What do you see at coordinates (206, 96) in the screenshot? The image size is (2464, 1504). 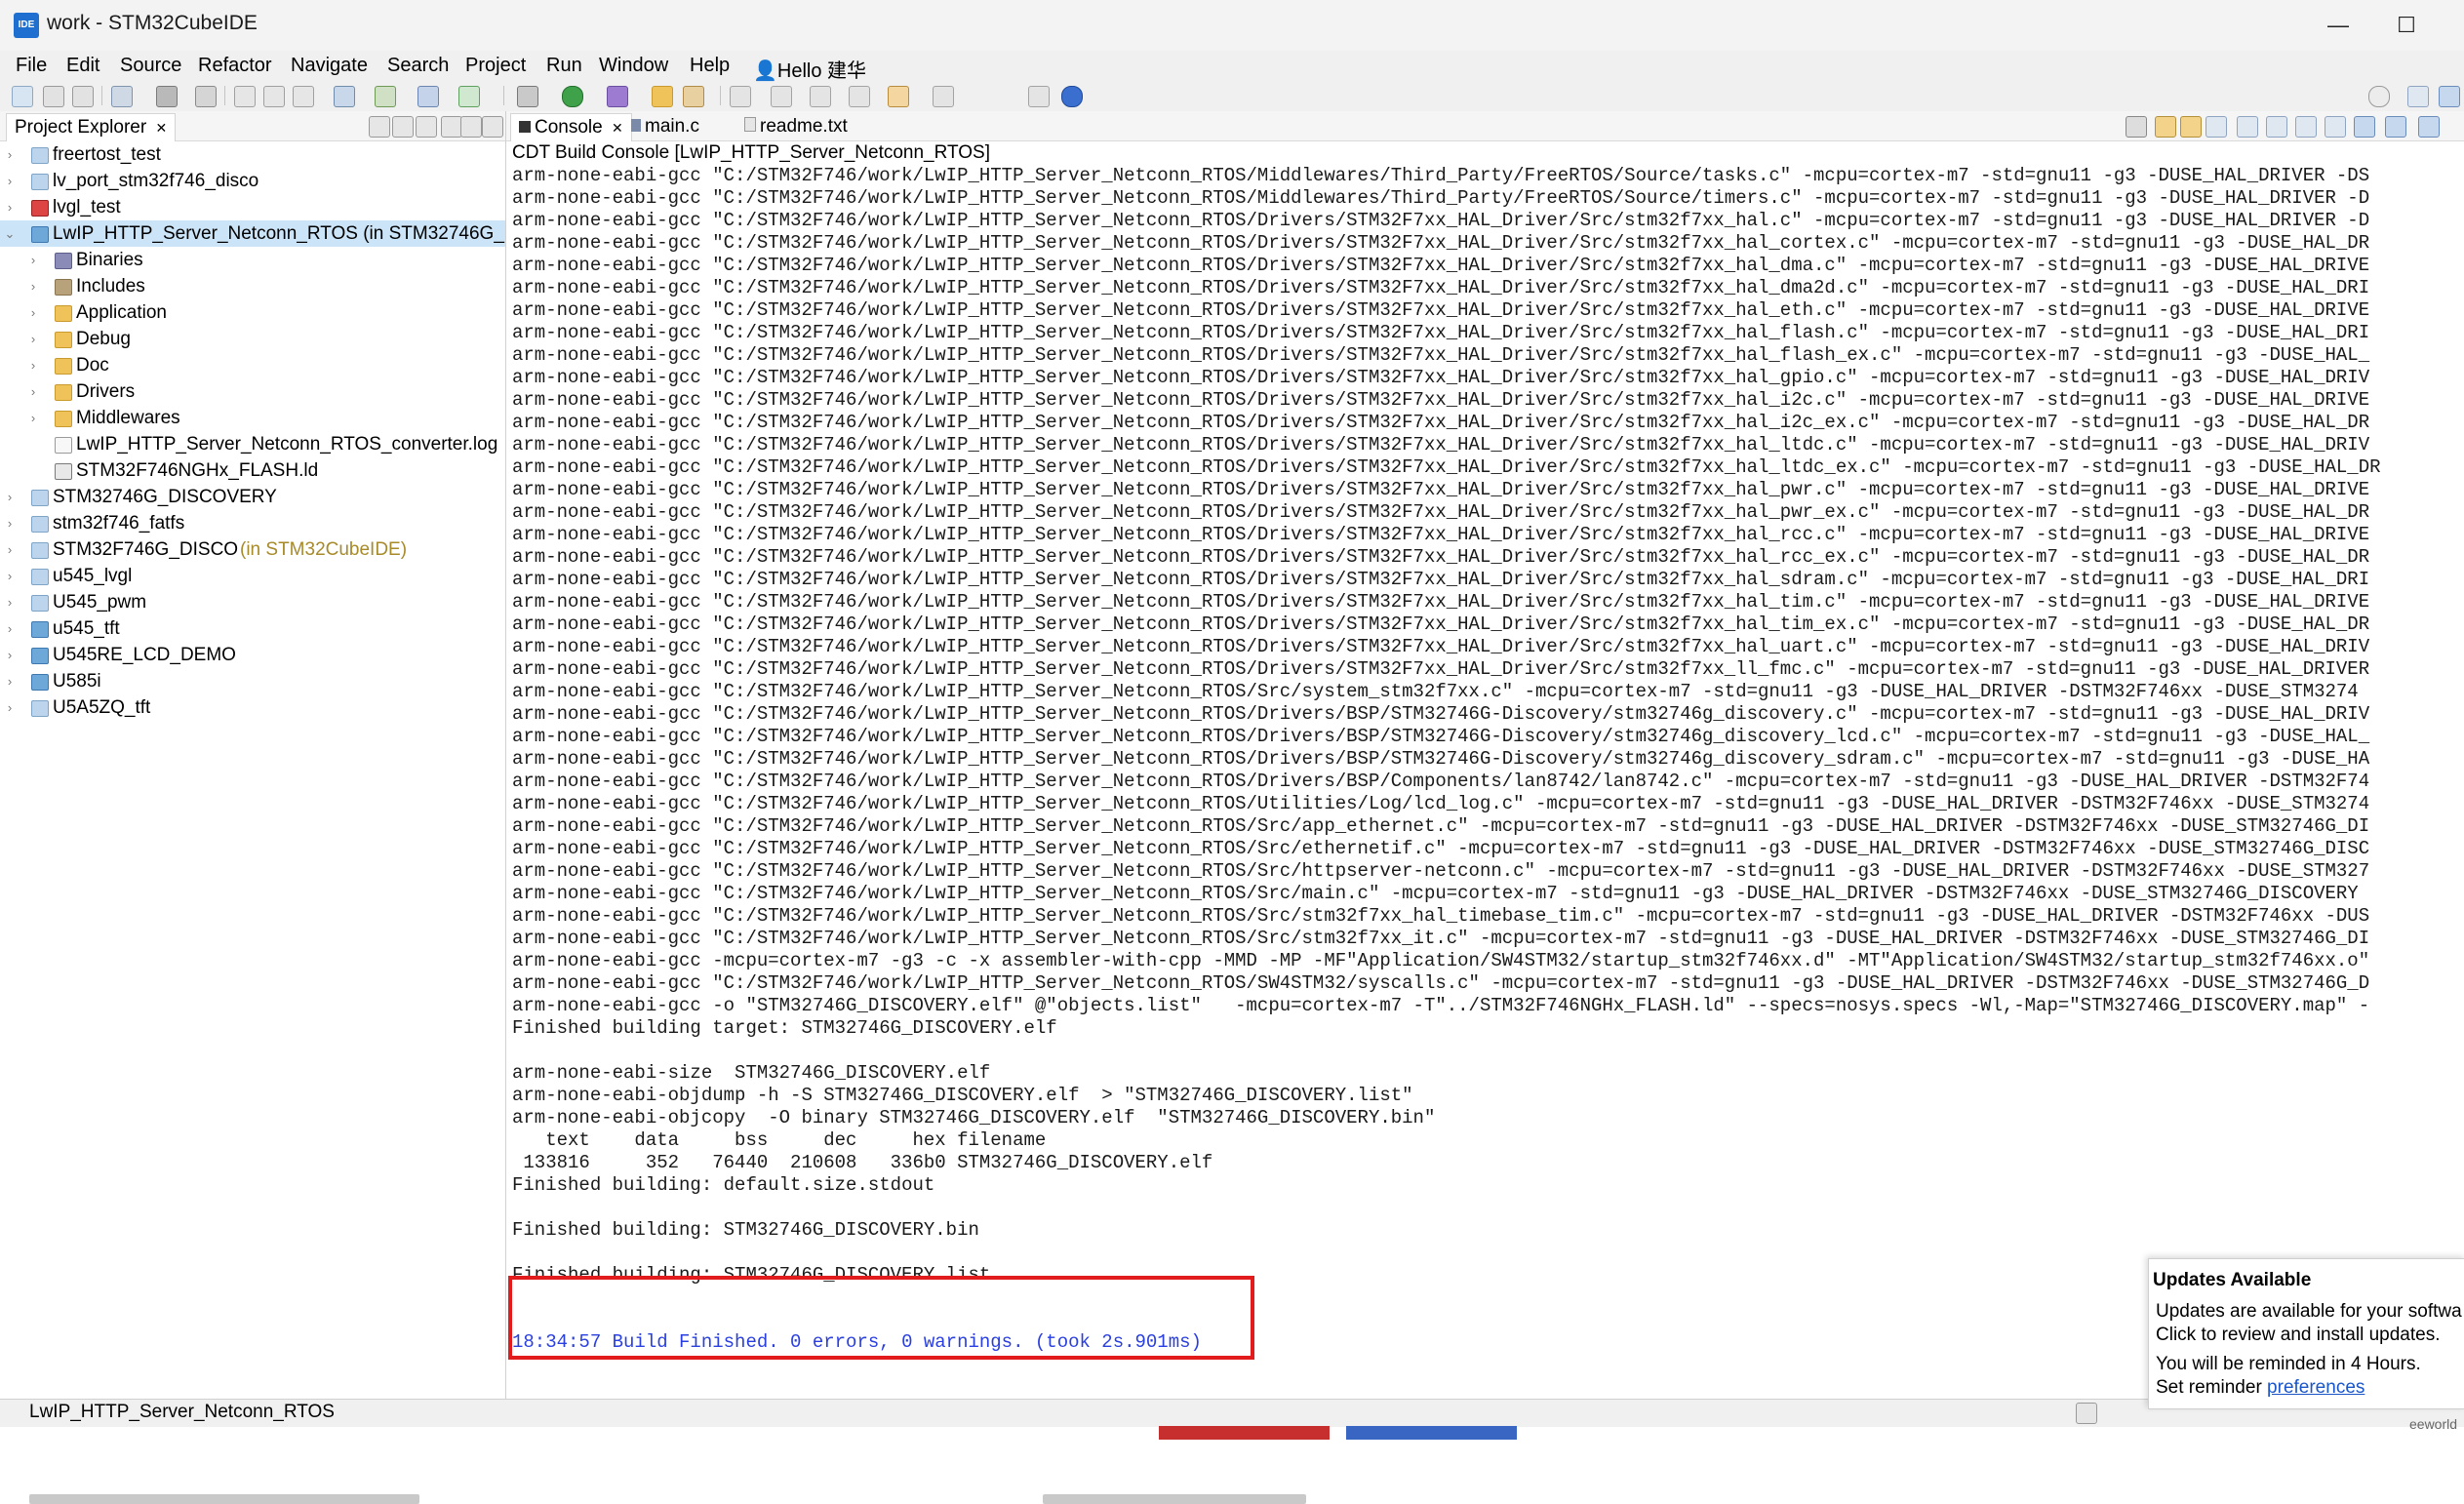 I see `print-icon` at bounding box center [206, 96].